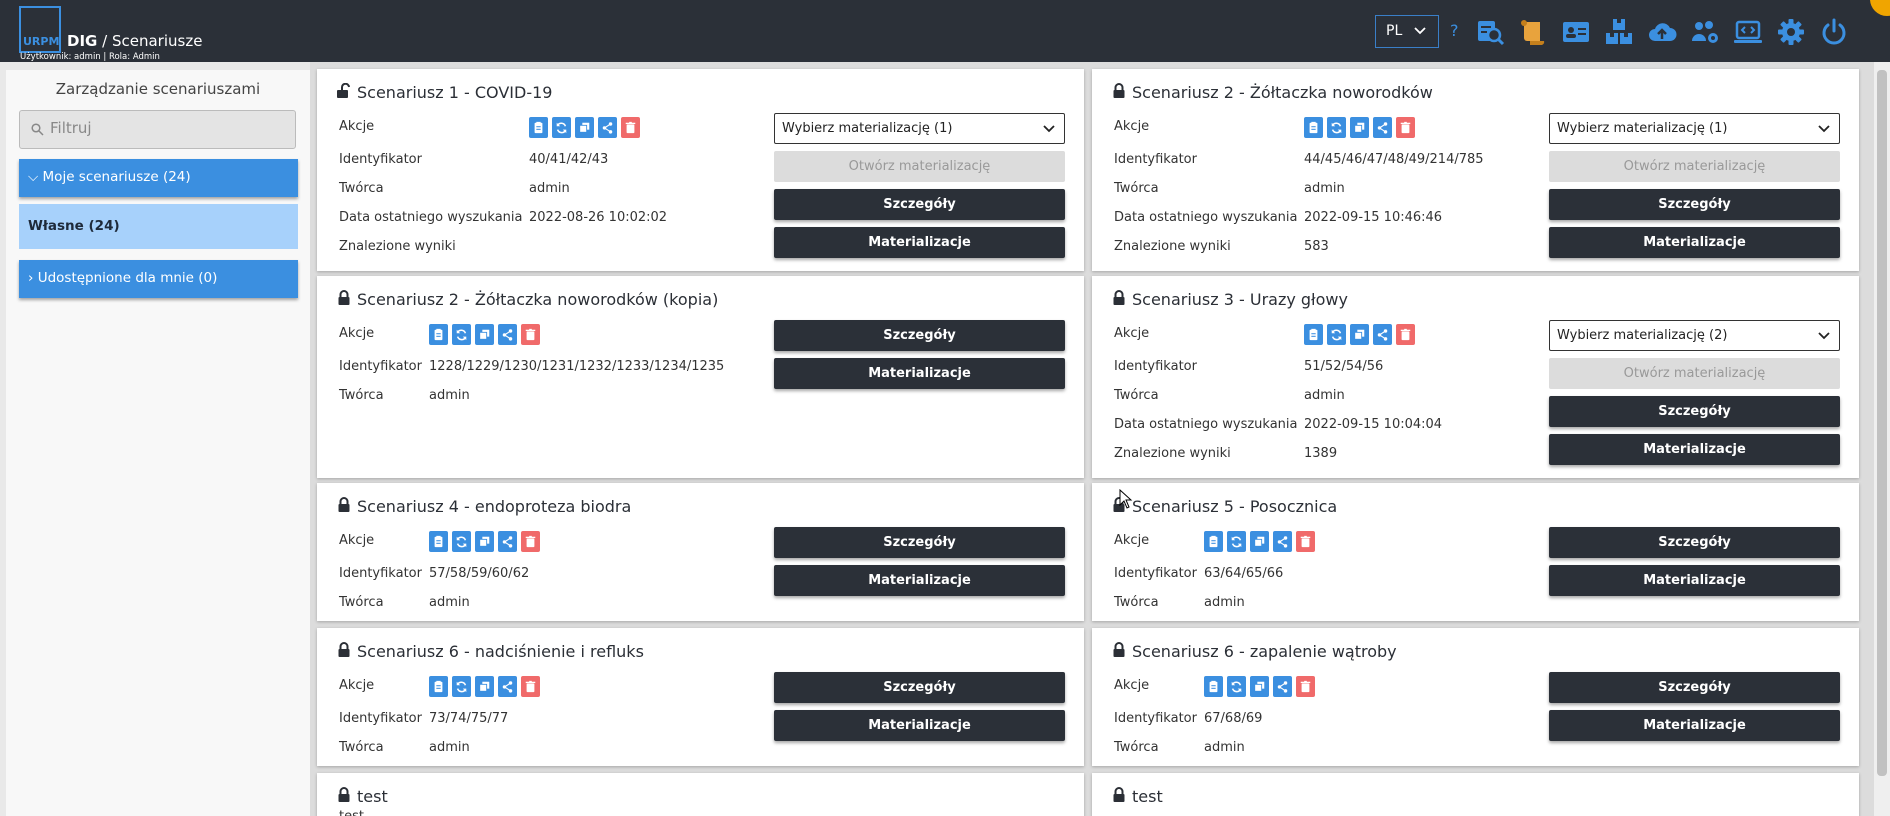 The height and width of the screenshot is (816, 1890). I want to click on notification-badge, so click(1880, 8).